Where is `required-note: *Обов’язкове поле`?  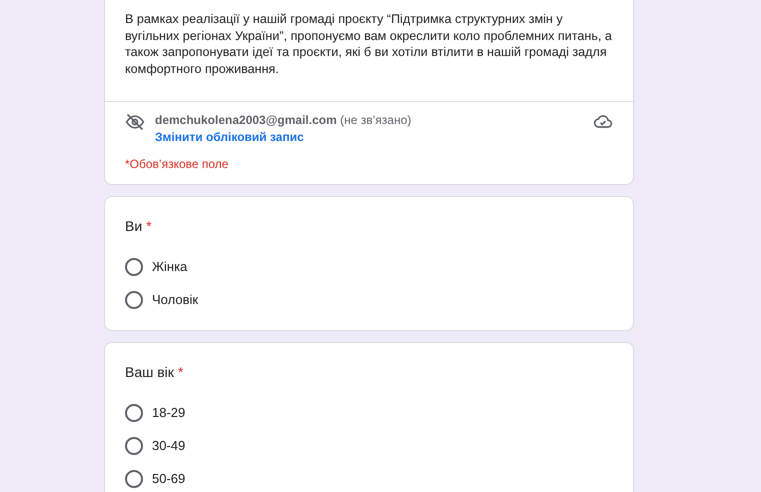
required-note: *Обов’язкове поле is located at coordinates (176, 164).